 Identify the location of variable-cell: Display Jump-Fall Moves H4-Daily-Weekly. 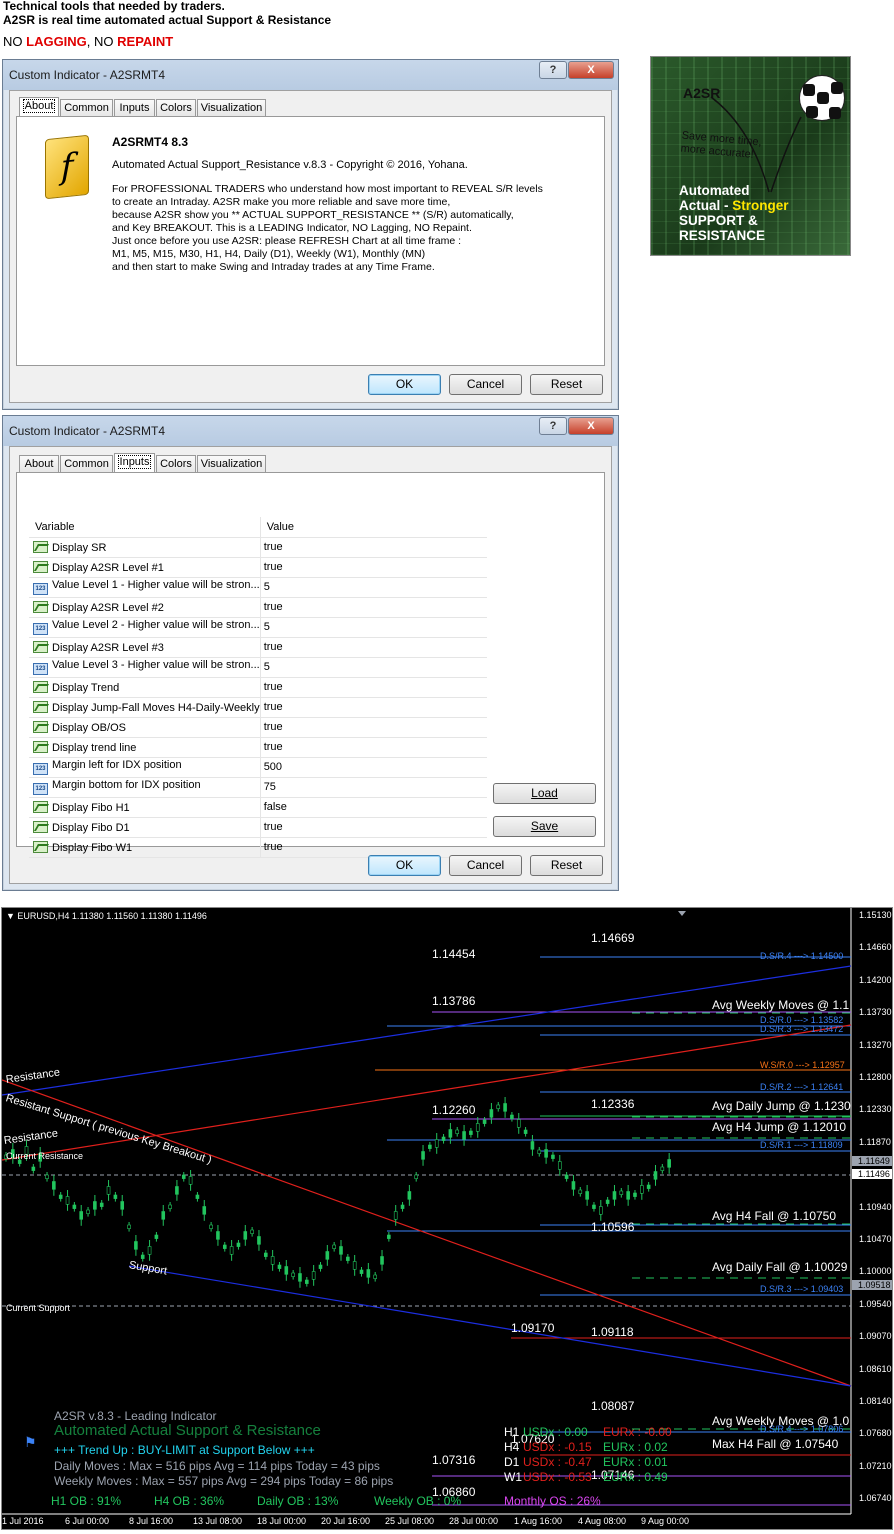
(145, 707).